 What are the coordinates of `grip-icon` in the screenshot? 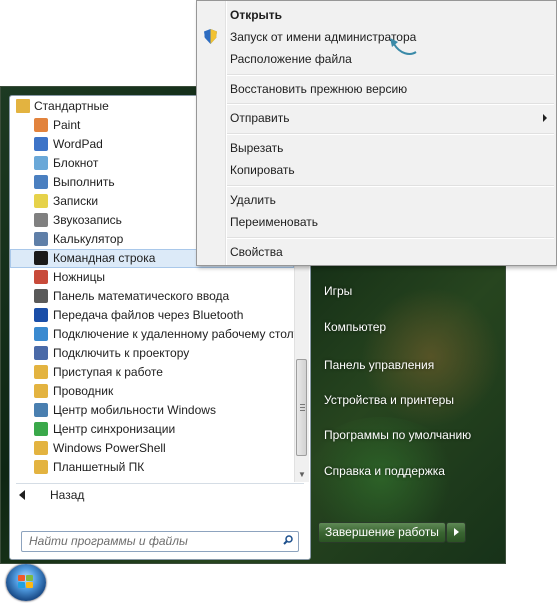 It's located at (302, 407).